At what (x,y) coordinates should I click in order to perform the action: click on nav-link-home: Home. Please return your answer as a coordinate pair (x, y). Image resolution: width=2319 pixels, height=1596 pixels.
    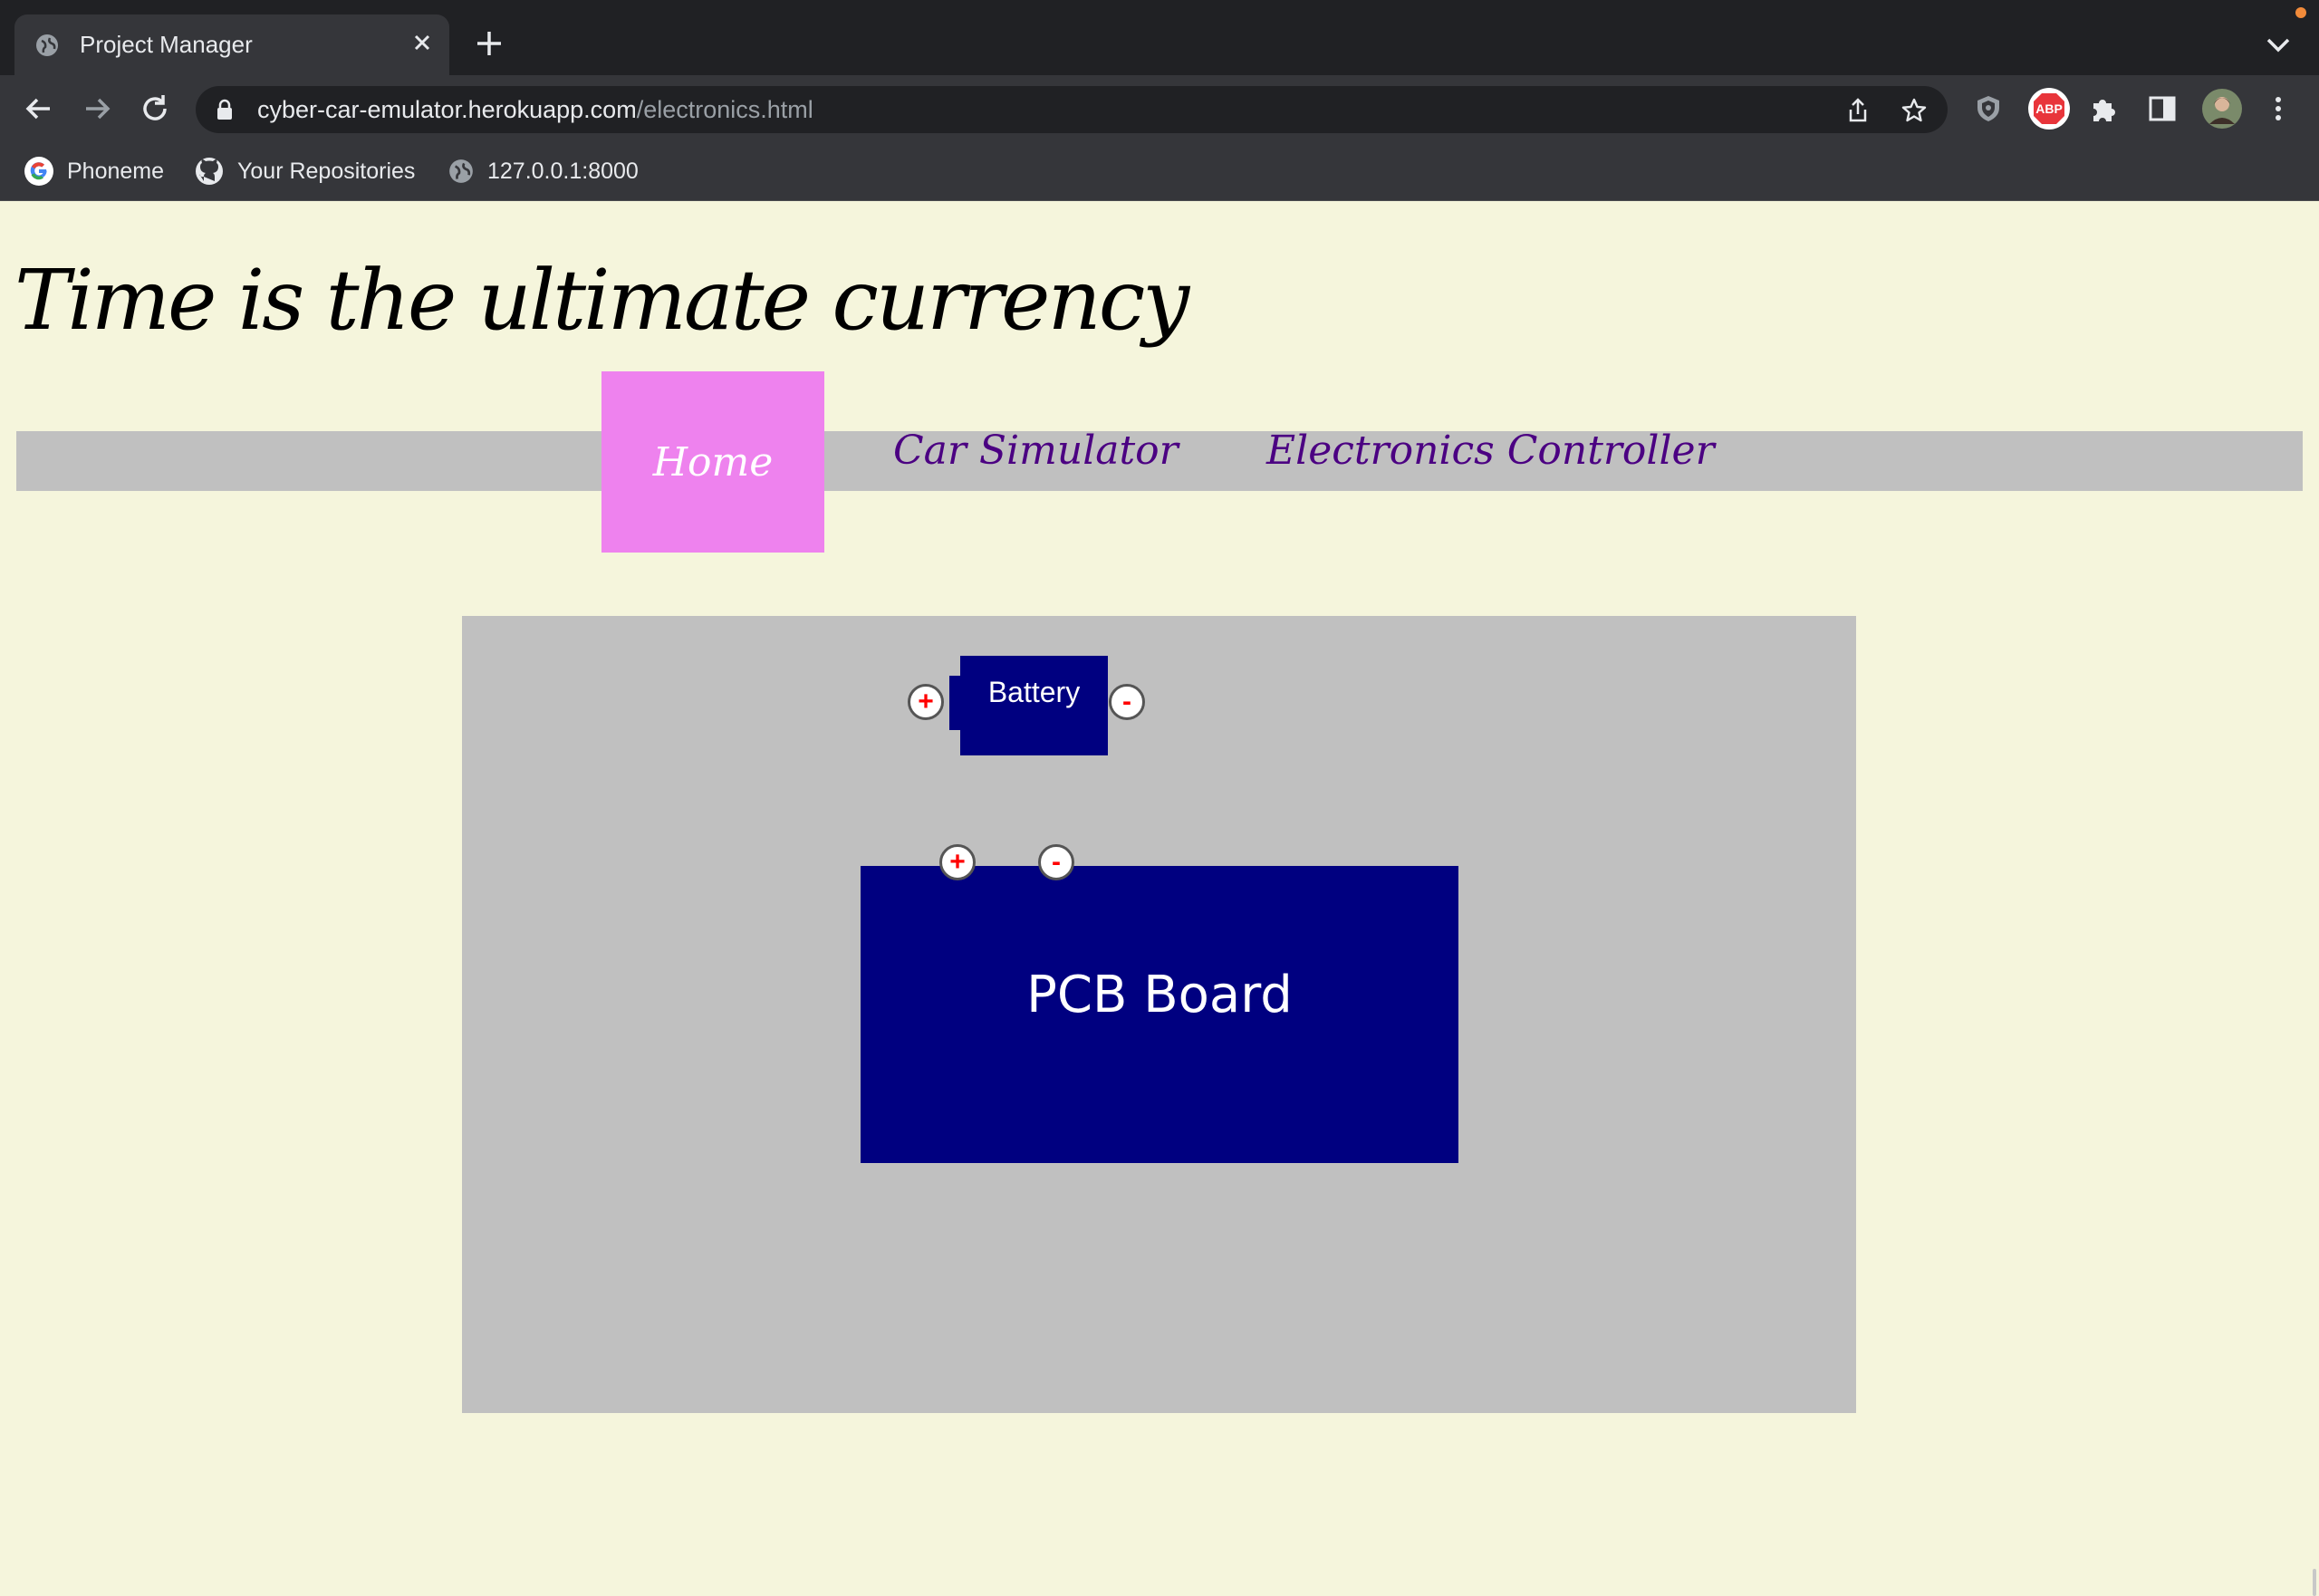
    Looking at the image, I should click on (713, 462).